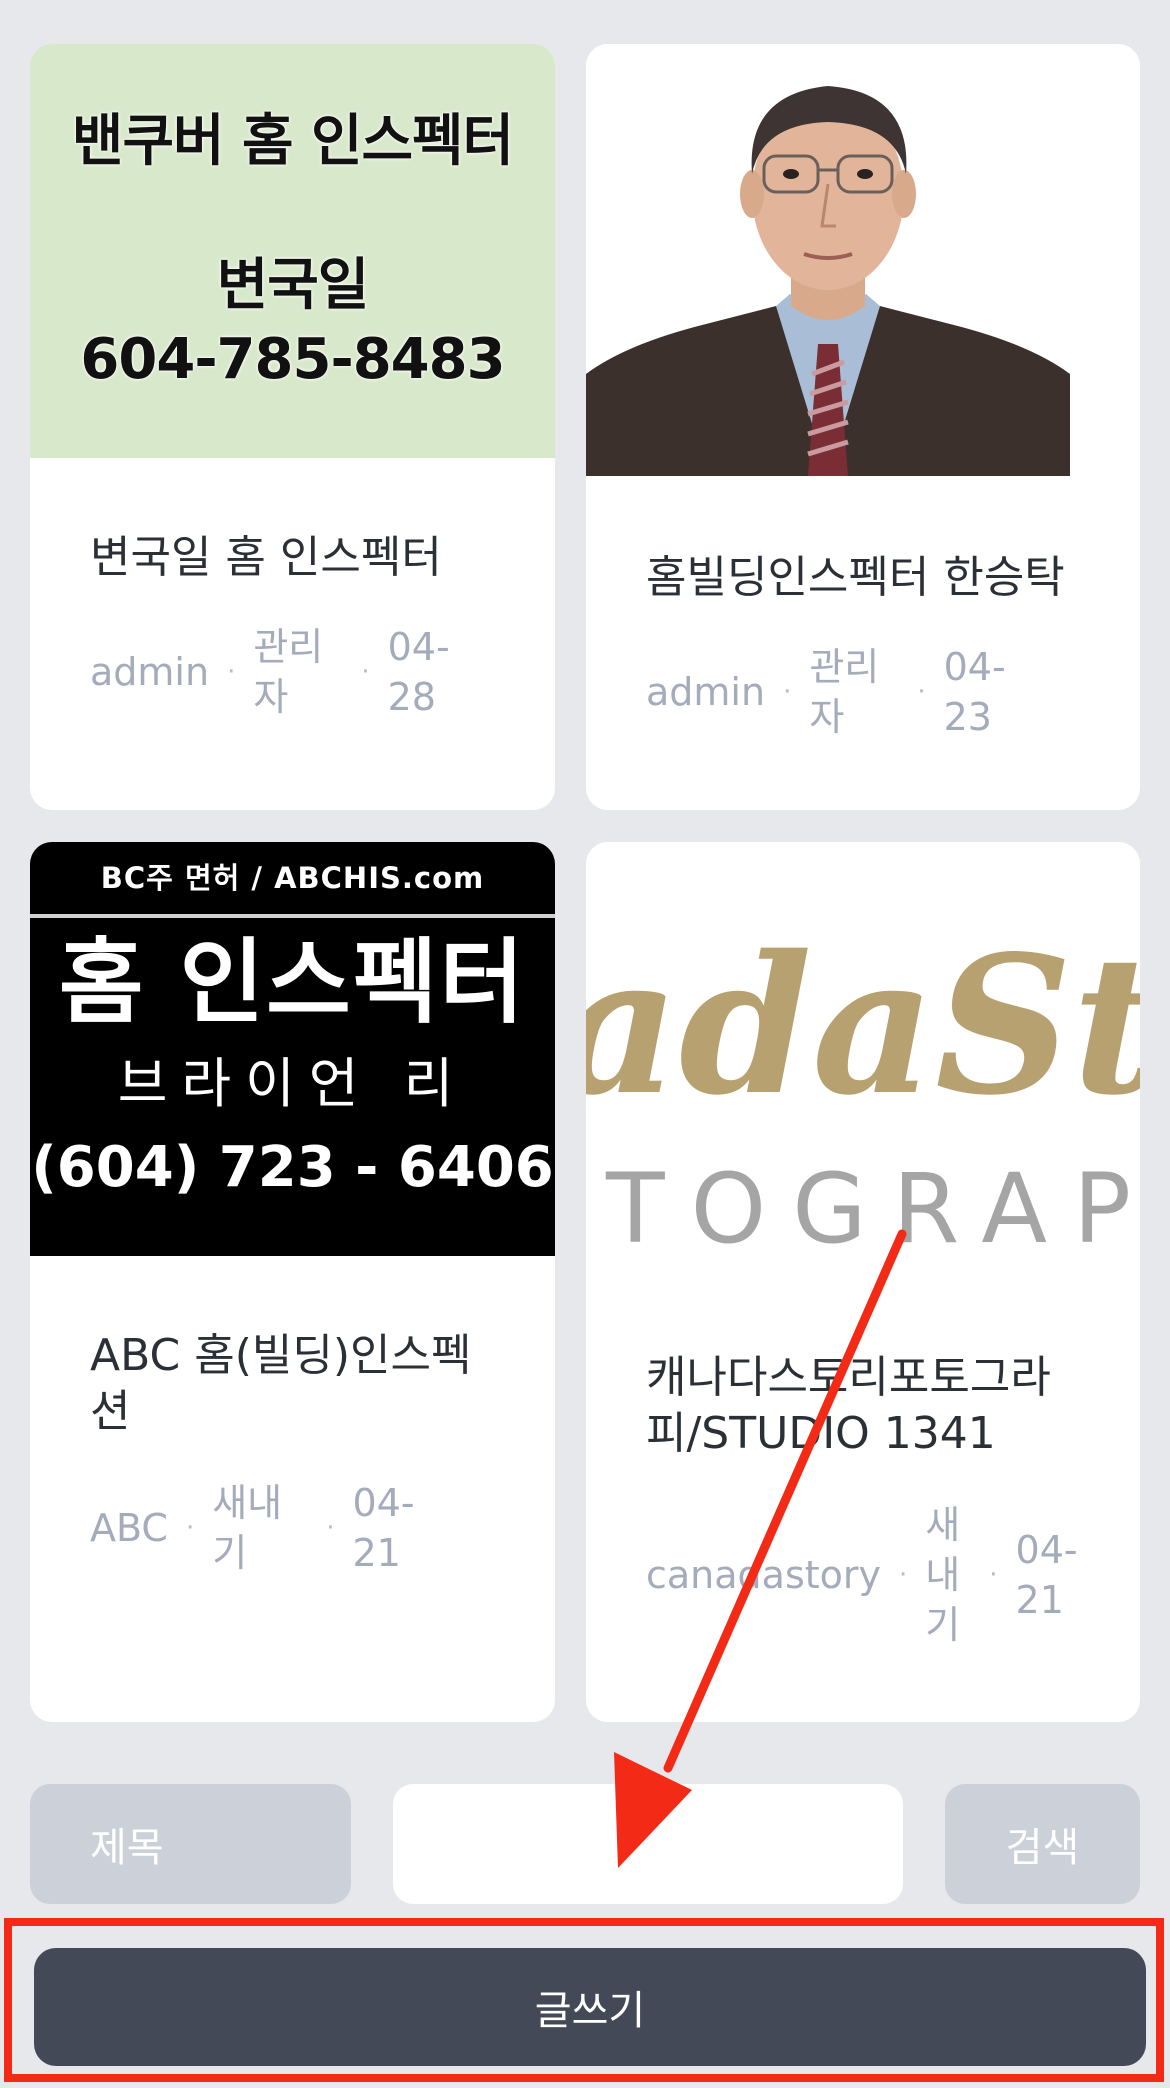 This screenshot has height=2088, width=1170. What do you see at coordinates (876, 578) in the screenshot?
I see `post-title: 홈빌딩인스펙터 한승탁` at bounding box center [876, 578].